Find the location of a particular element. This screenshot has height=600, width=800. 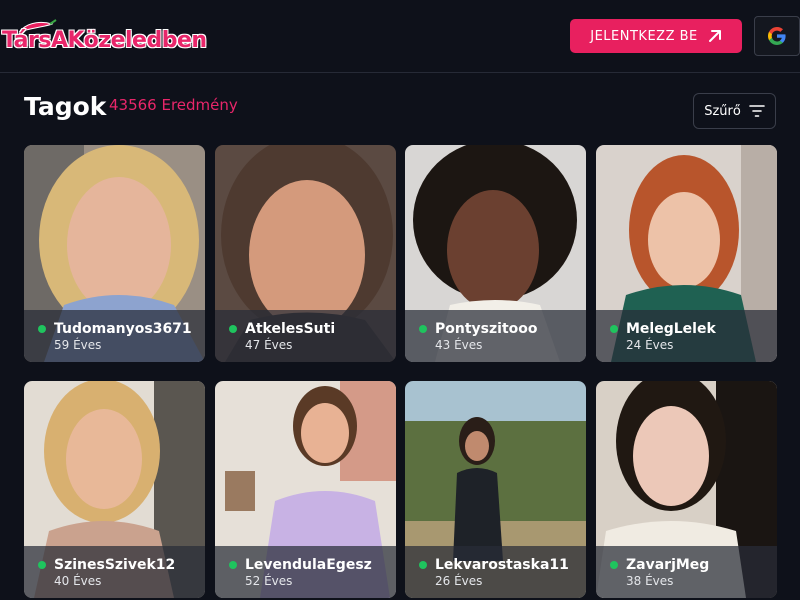

member-age: 52 Éves is located at coordinates (269, 581).